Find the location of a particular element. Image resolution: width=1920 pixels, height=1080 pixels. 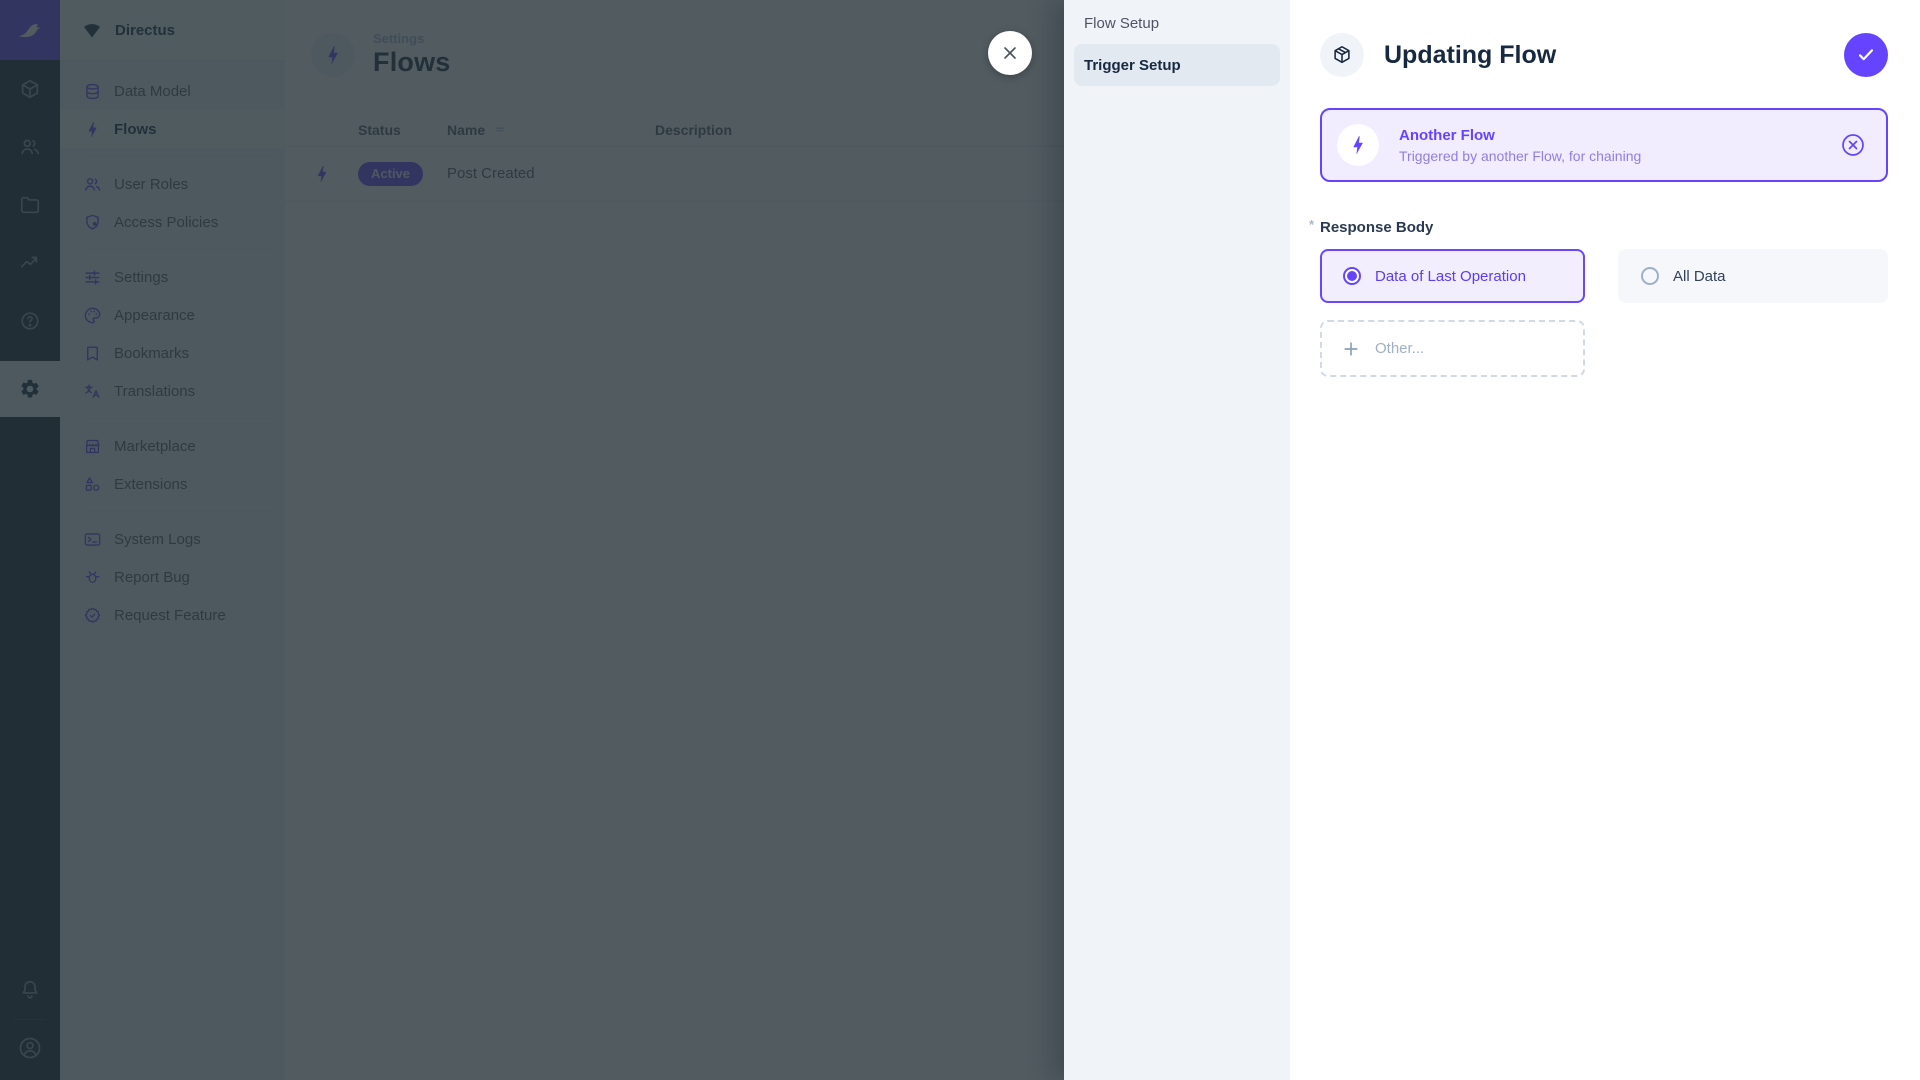

drawer-close-button is located at coordinates (1010, 53).